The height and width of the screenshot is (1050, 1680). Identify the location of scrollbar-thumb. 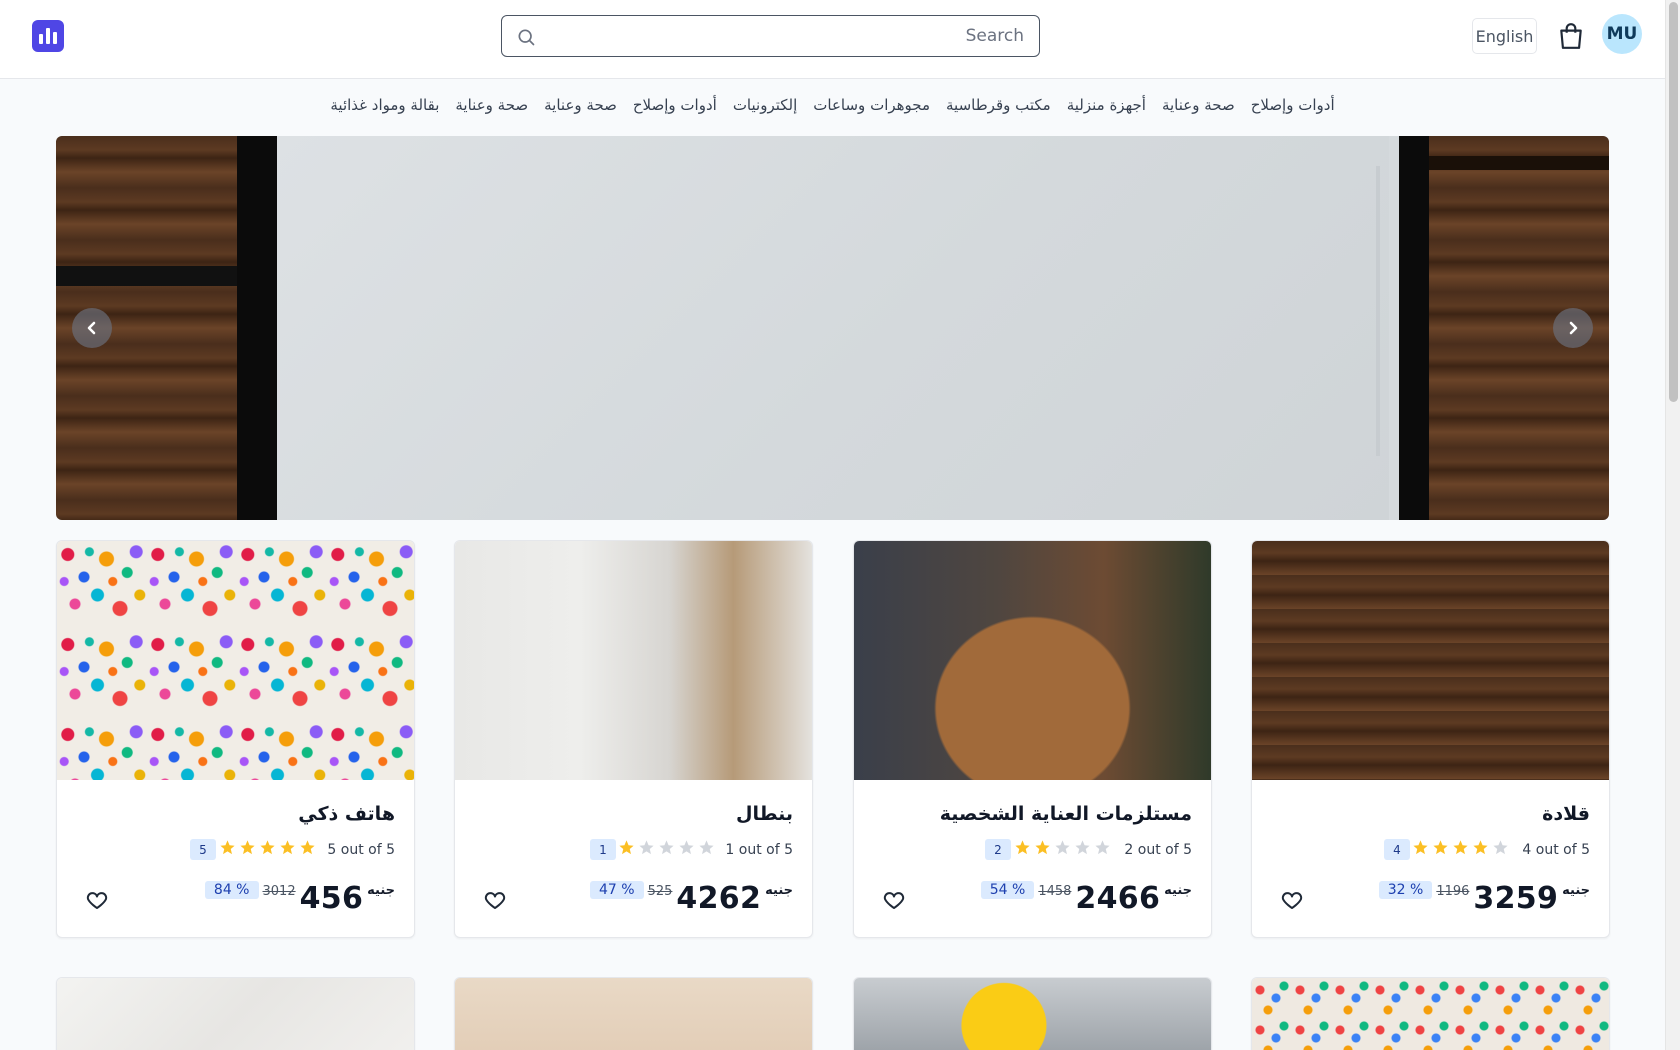
(1673, 202).